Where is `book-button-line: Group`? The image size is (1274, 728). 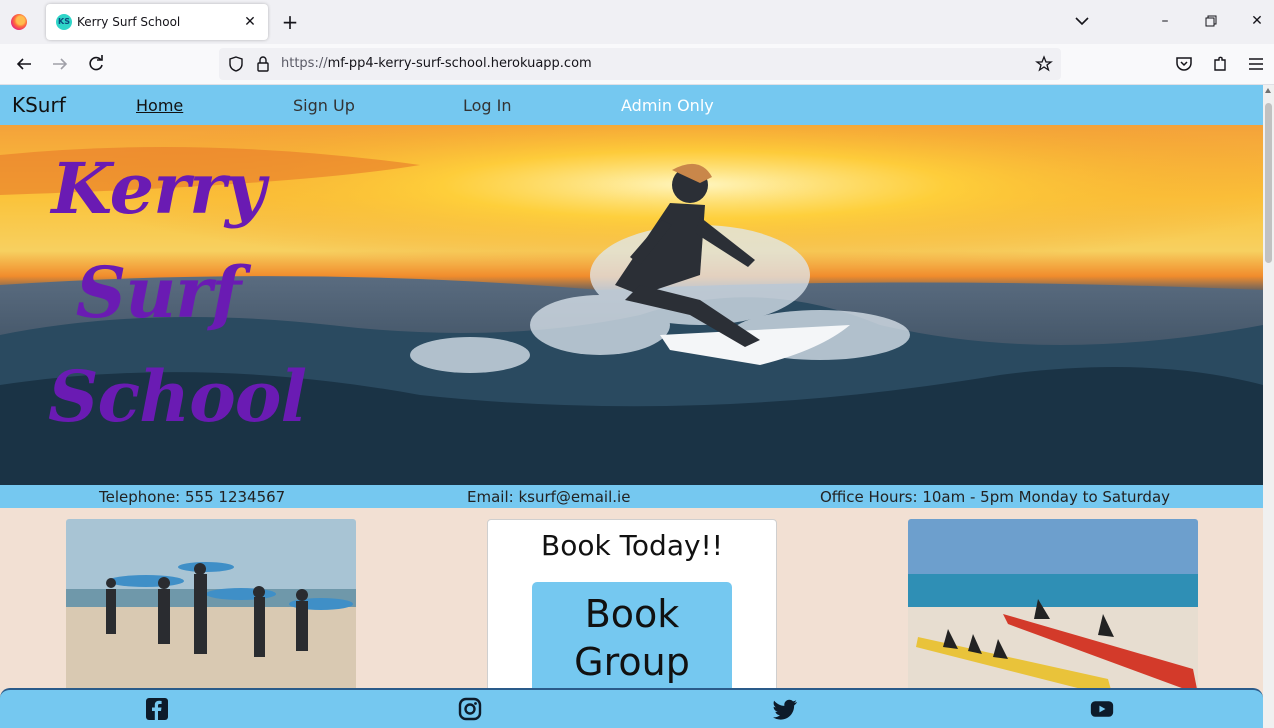 book-button-line: Group is located at coordinates (632, 662).